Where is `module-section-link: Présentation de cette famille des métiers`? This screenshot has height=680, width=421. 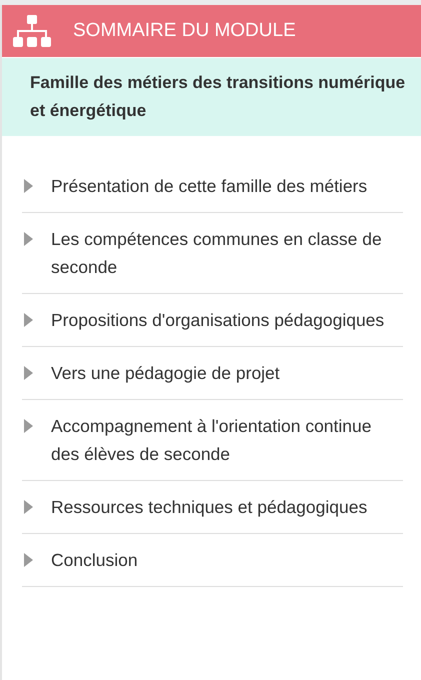 module-section-link: Présentation de cette famille des métiers is located at coordinates (213, 186).